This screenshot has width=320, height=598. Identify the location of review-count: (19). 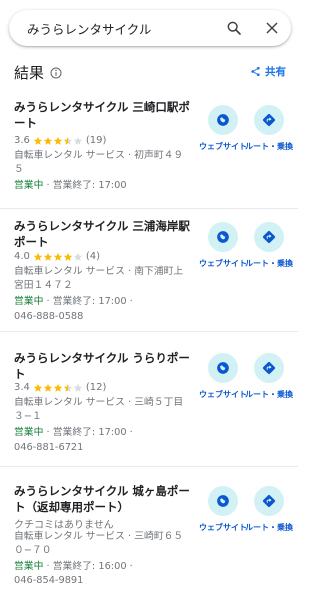
(96, 140).